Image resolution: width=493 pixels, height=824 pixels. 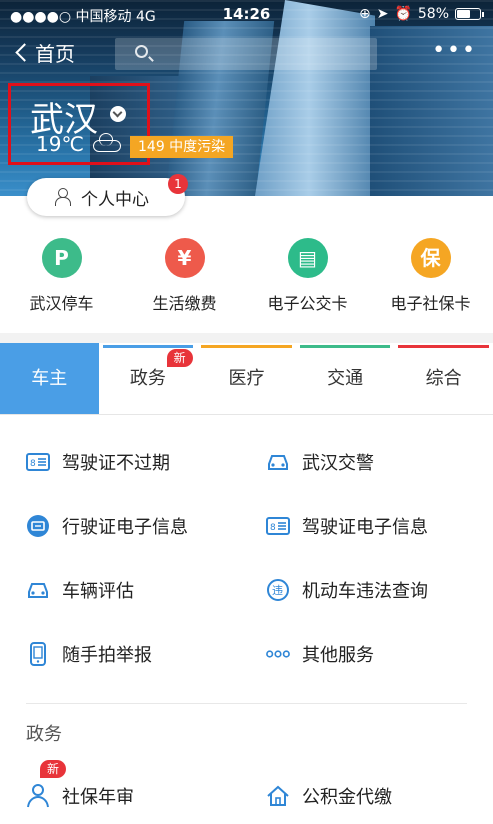 I want to click on service-item: 违 机动车违法查询, so click(x=369, y=590).